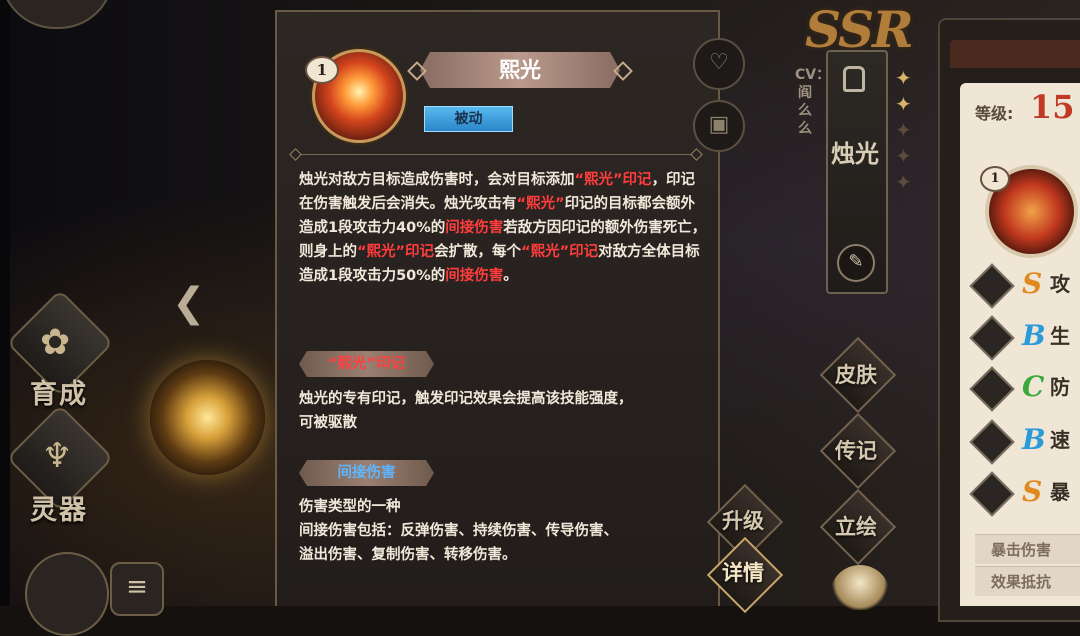 This screenshot has width=1080, height=636. Describe the element at coordinates (1060, 440) in the screenshot. I see `stat-name: 速` at that location.